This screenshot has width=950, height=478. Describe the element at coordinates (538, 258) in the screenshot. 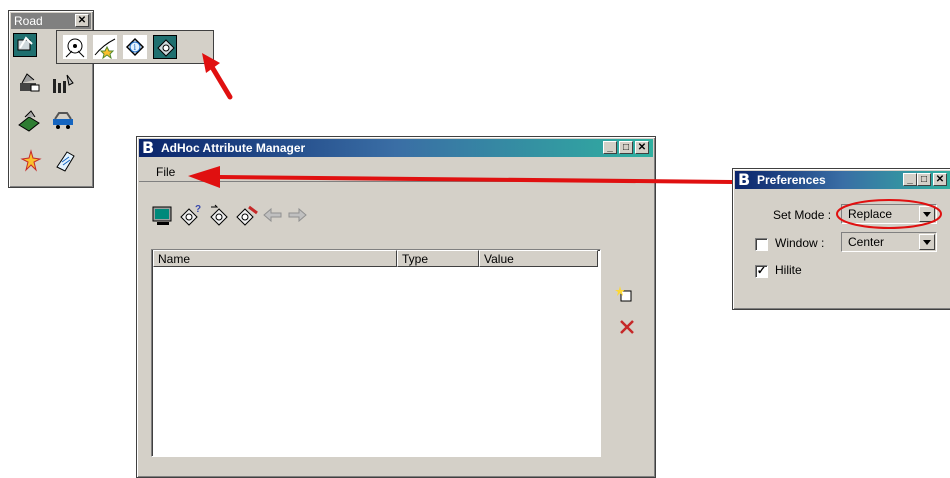

I see `column-header-value: Value` at that location.